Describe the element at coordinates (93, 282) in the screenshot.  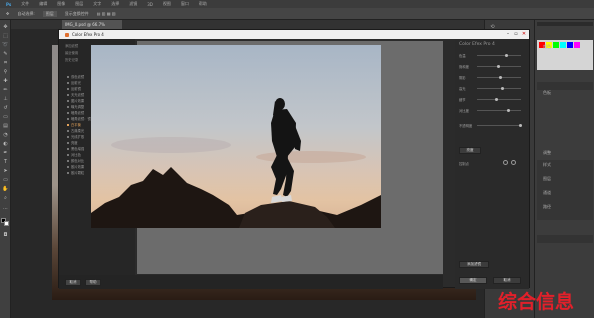
I see `help-button: 帮助` at that location.